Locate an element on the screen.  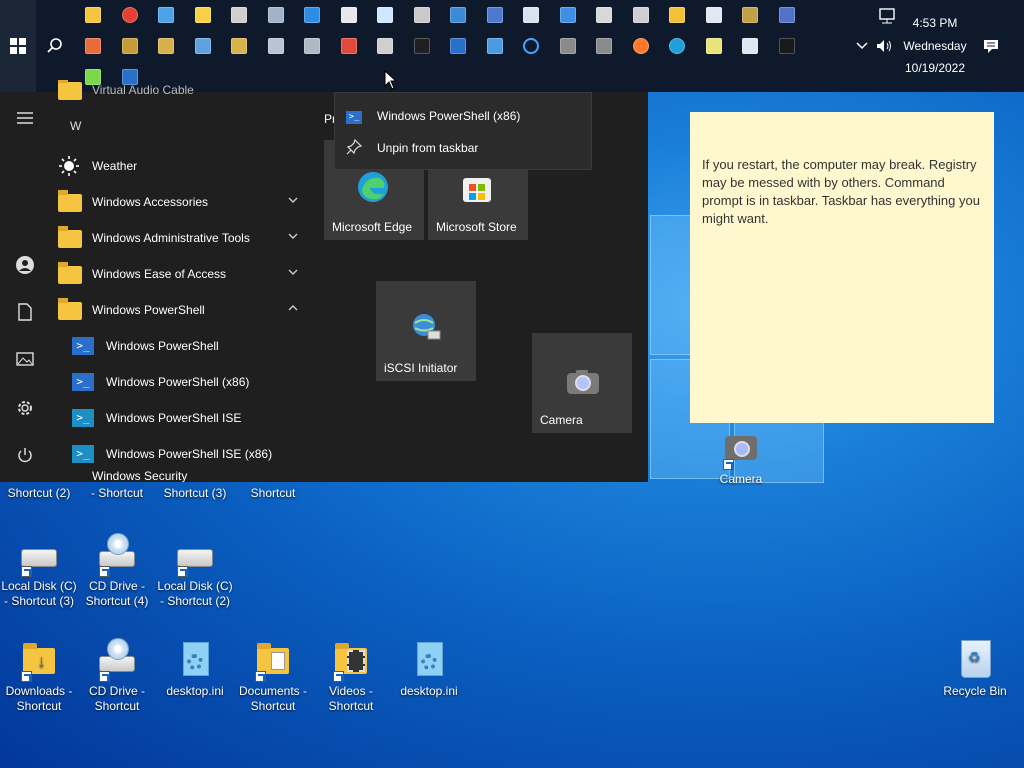
volume-icon is located at coordinates (885, 46).